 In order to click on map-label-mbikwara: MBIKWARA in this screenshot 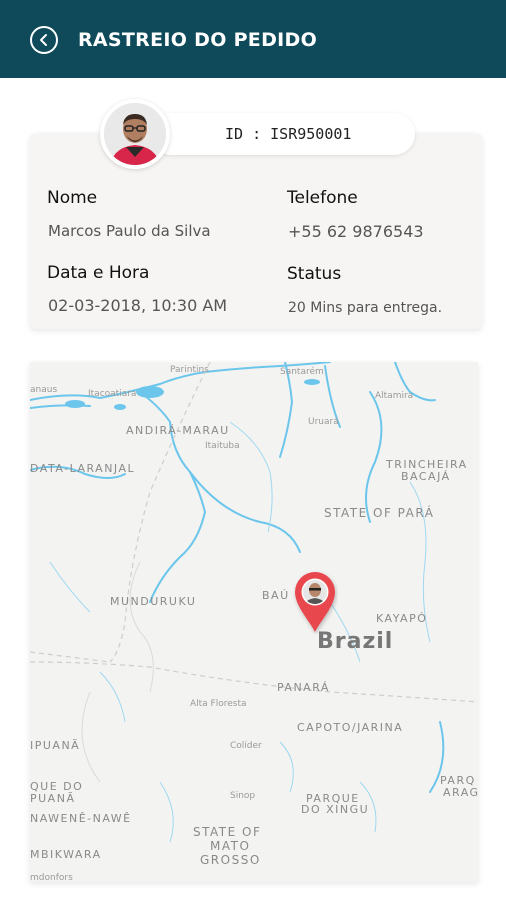, I will do `click(66, 854)`.